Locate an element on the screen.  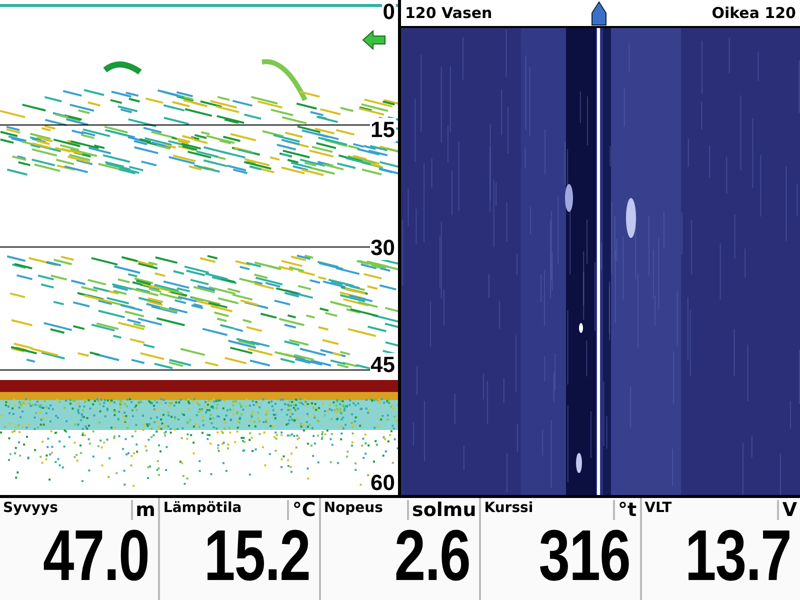
readout-value: 2.6 is located at coordinates (432, 556).